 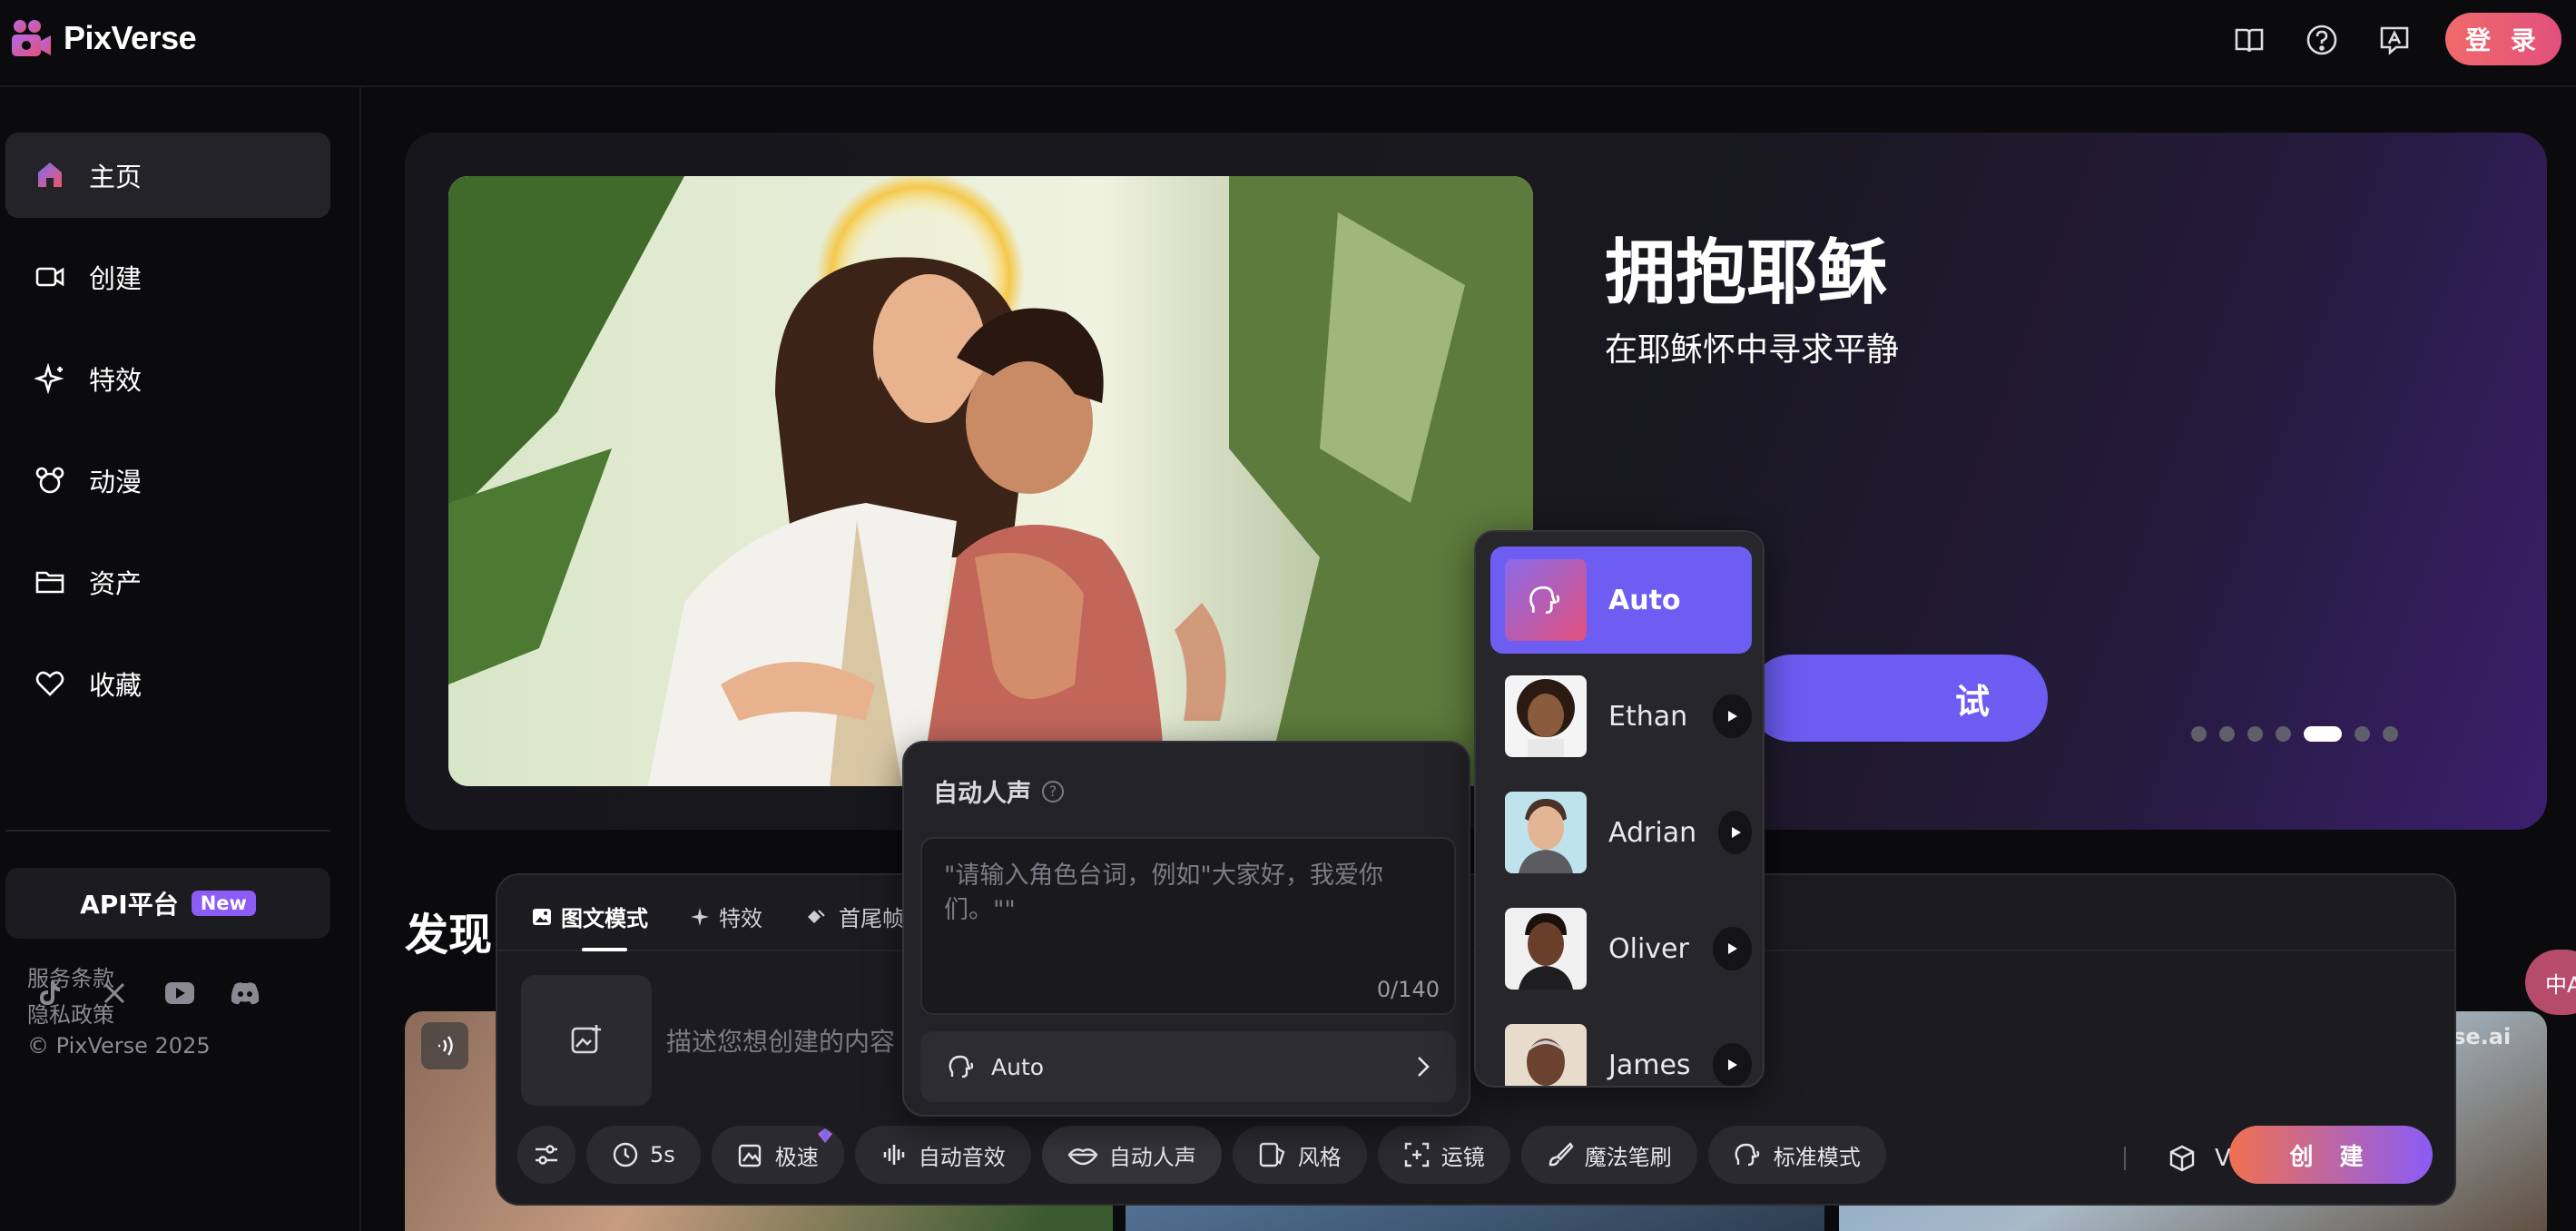 I want to click on tab-label: 图文模式, so click(x=604, y=918).